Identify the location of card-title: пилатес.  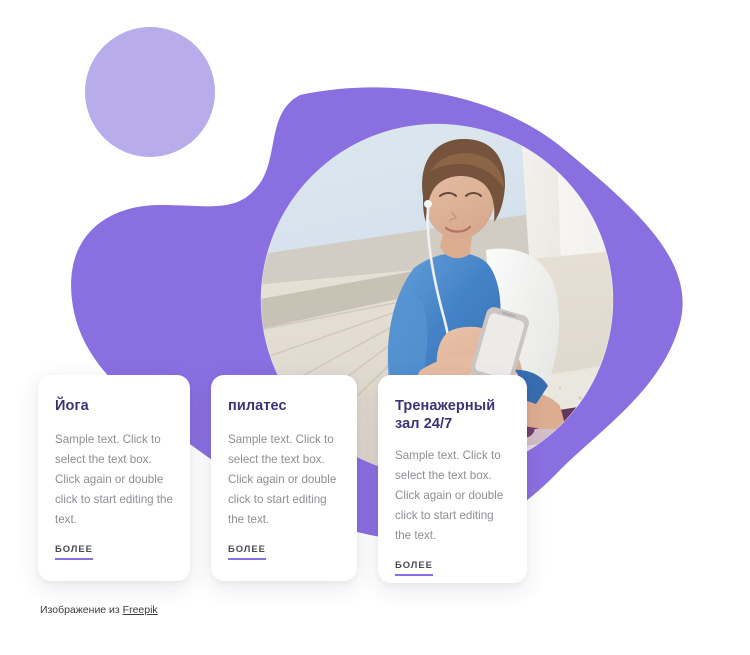
(257, 406).